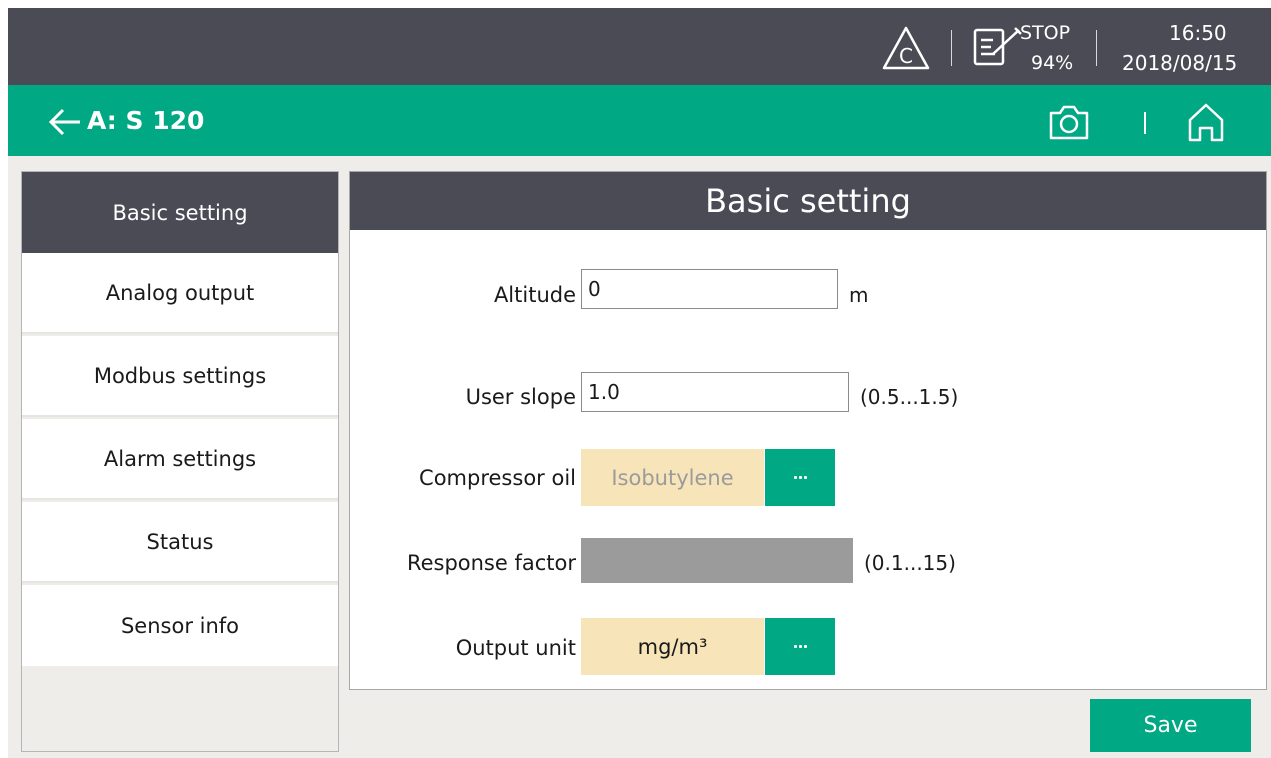 Image resolution: width=1271 pixels, height=758 pixels. I want to click on status-bar: C STOP 94% 16:50 2018/08/15, so click(639, 46).